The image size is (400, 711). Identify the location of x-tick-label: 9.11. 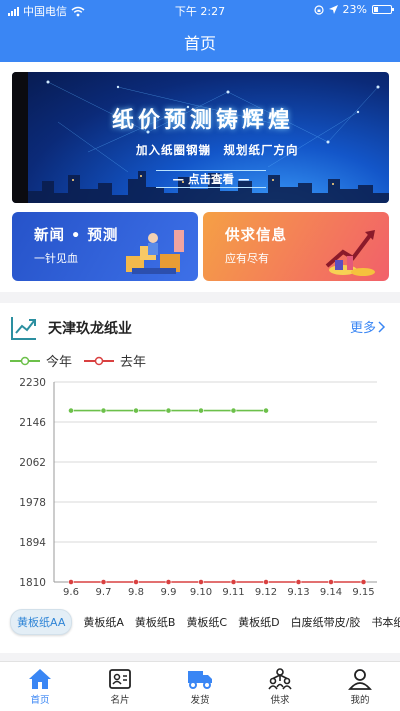
(233, 592).